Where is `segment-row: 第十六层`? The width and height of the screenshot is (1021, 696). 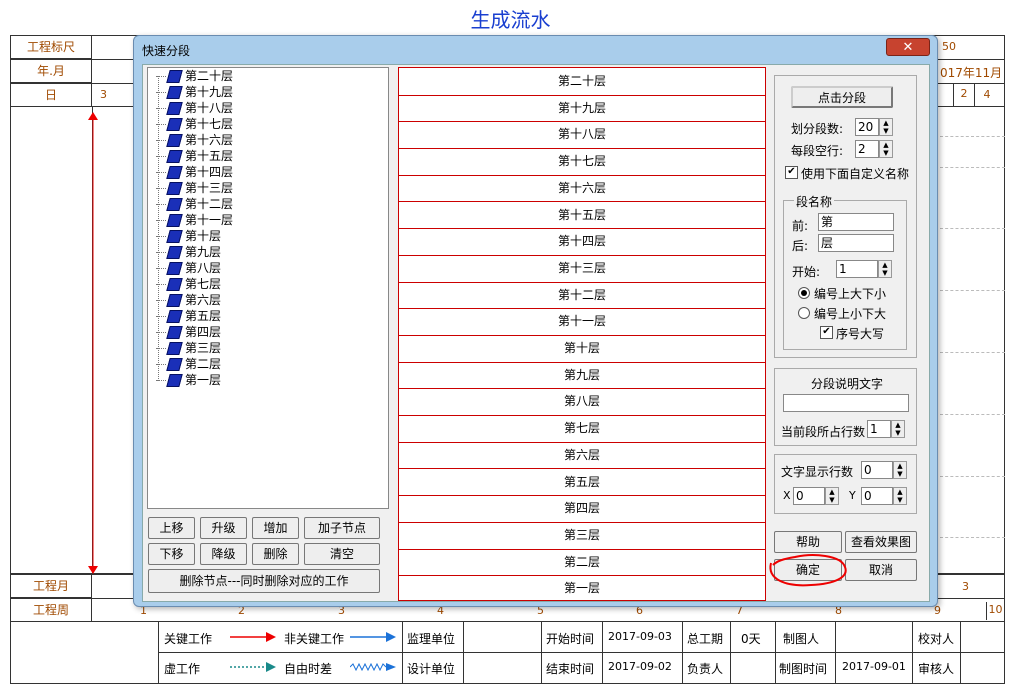
segment-row: 第十六层 is located at coordinates (582, 189).